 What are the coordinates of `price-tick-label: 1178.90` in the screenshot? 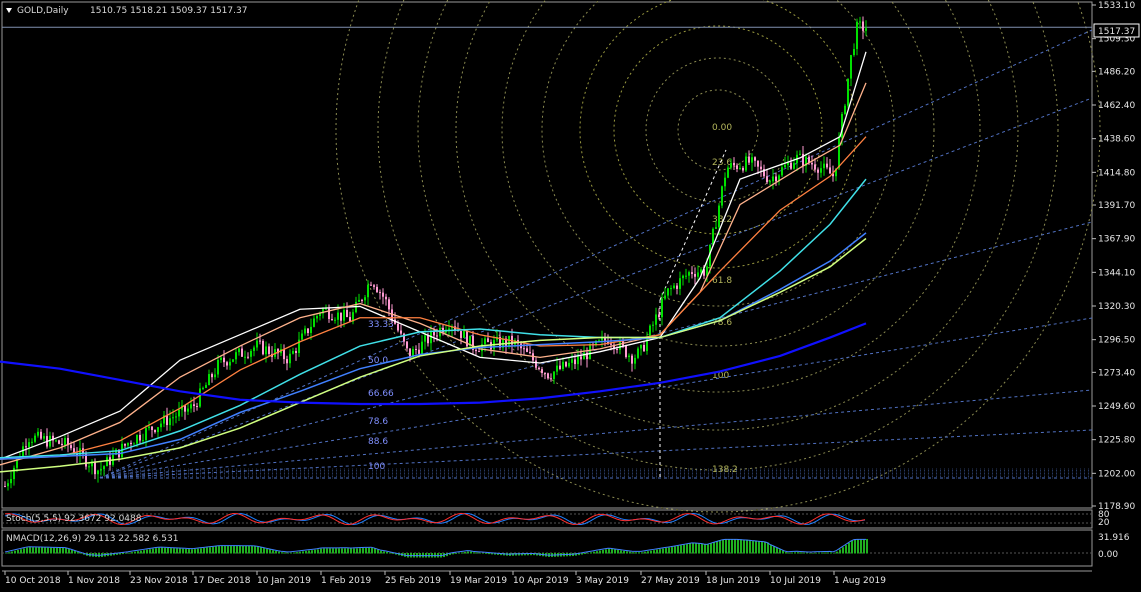 It's located at (1116, 507).